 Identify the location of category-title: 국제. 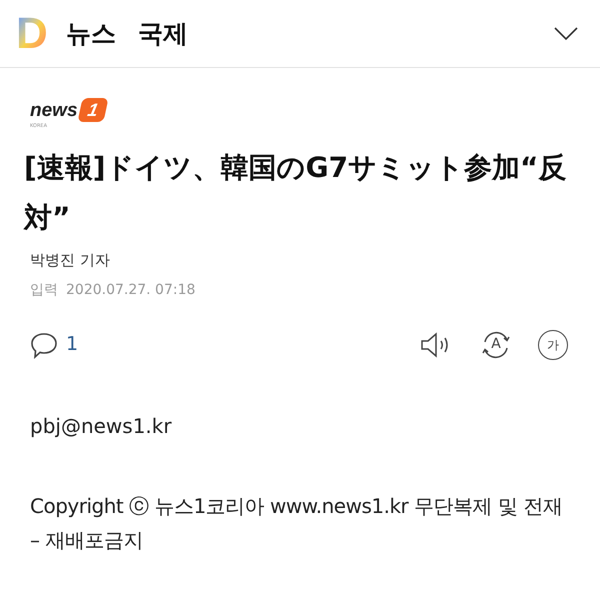
(163, 34).